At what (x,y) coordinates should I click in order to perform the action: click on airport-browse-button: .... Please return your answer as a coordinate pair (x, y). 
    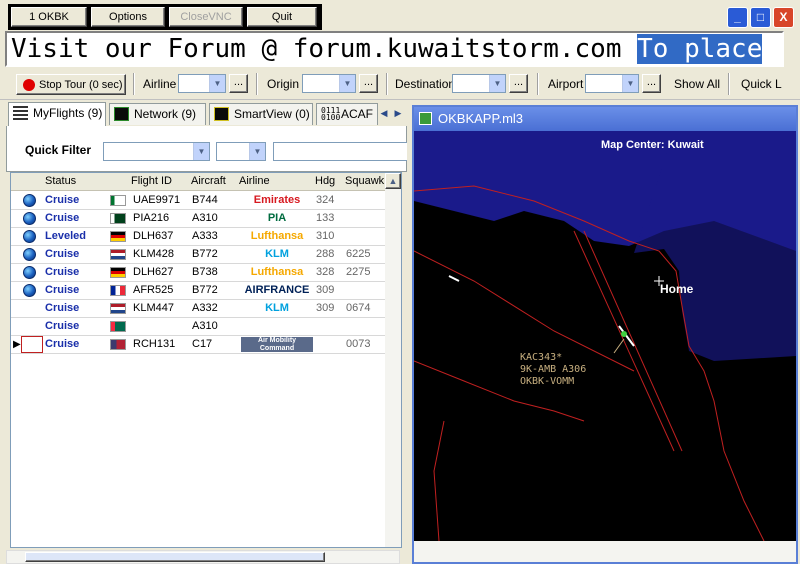
    Looking at the image, I should click on (651, 83).